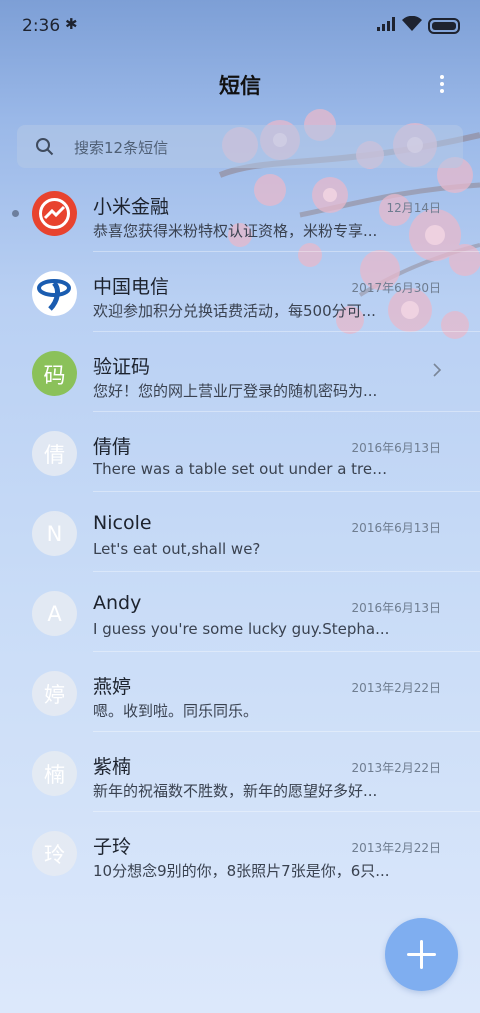  I want to click on conversation-item: 玲 子玲 10分想念9别的你，8张照片7张是你，6只... 2013年2月22日, so click(240, 852).